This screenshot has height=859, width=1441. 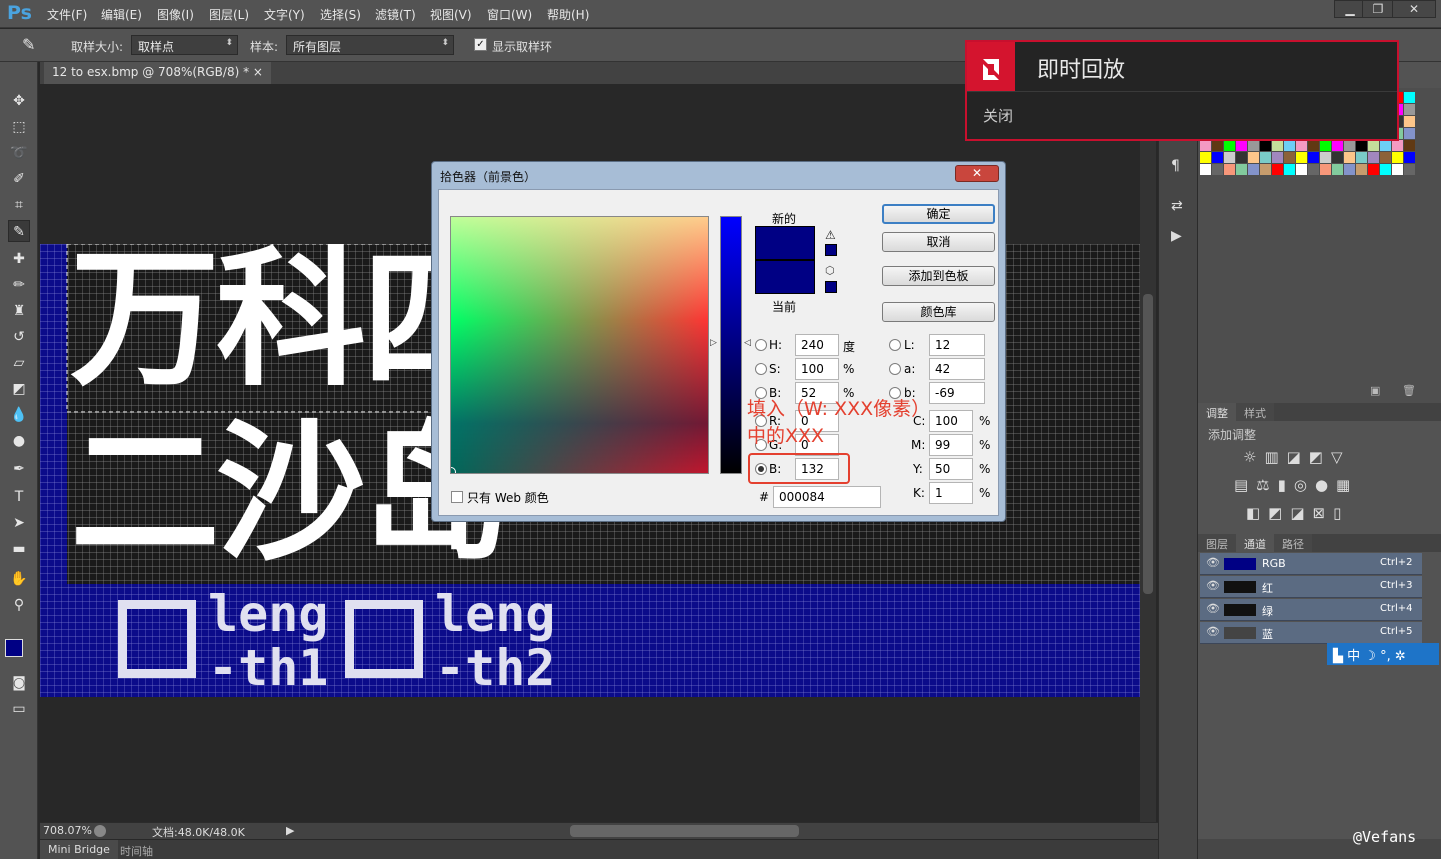 What do you see at coordinates (1293, 543) in the screenshot?
I see `tab-paths: 路径` at bounding box center [1293, 543].